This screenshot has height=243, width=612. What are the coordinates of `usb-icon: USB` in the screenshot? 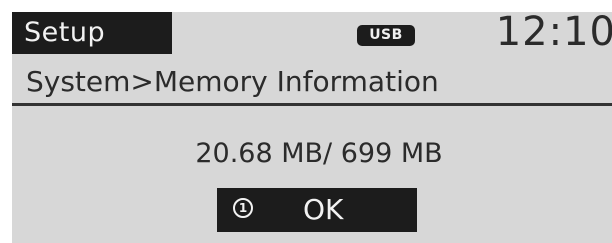 It's located at (386, 35).